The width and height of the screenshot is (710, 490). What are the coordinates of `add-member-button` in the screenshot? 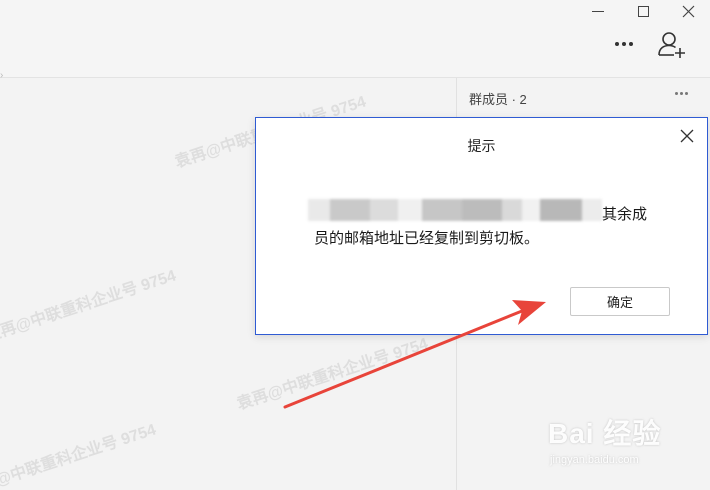 It's located at (673, 45).